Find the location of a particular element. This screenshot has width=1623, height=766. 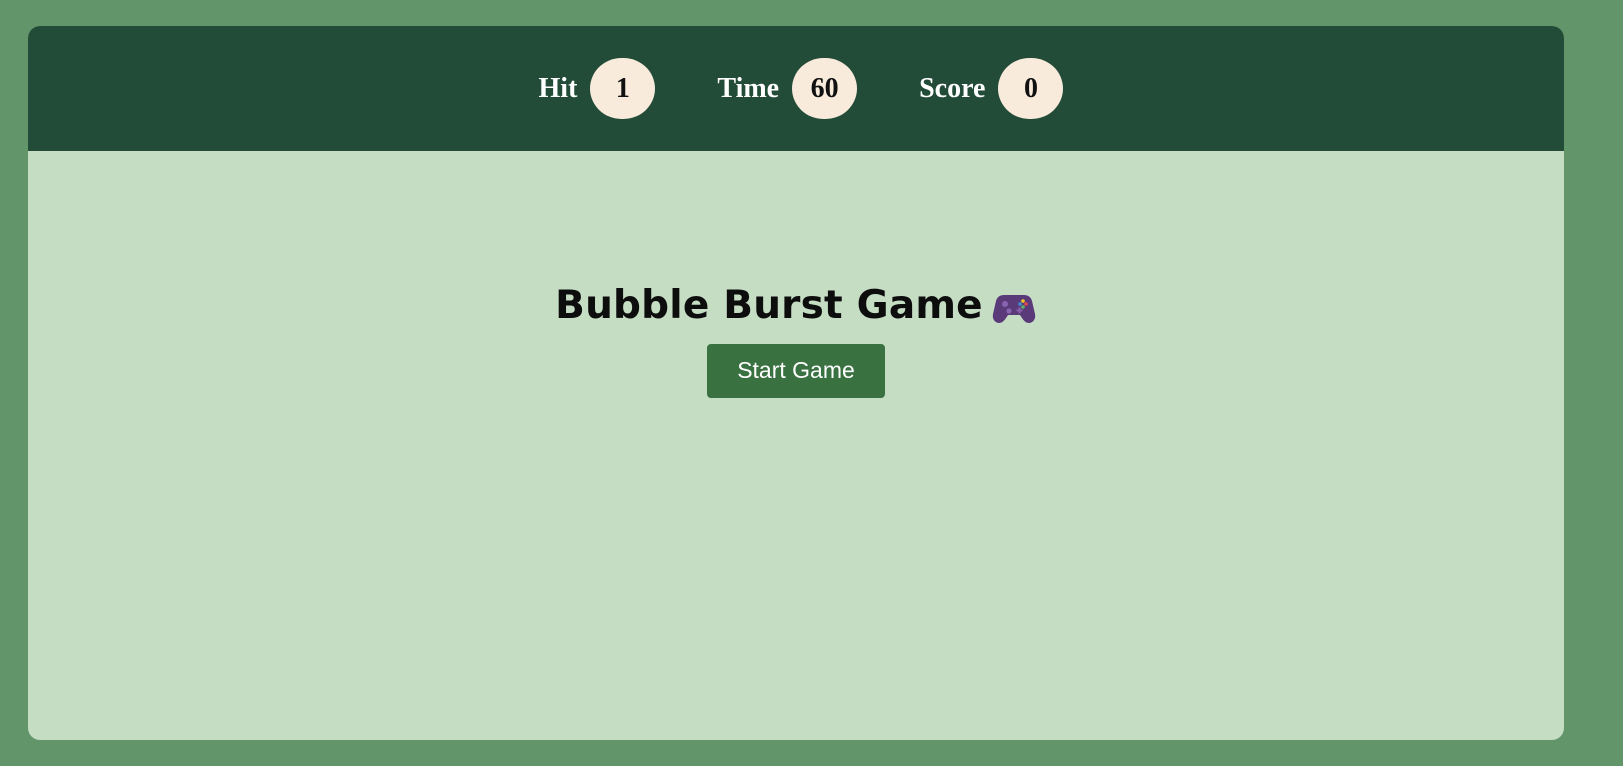

hit-value: 1 is located at coordinates (623, 88).